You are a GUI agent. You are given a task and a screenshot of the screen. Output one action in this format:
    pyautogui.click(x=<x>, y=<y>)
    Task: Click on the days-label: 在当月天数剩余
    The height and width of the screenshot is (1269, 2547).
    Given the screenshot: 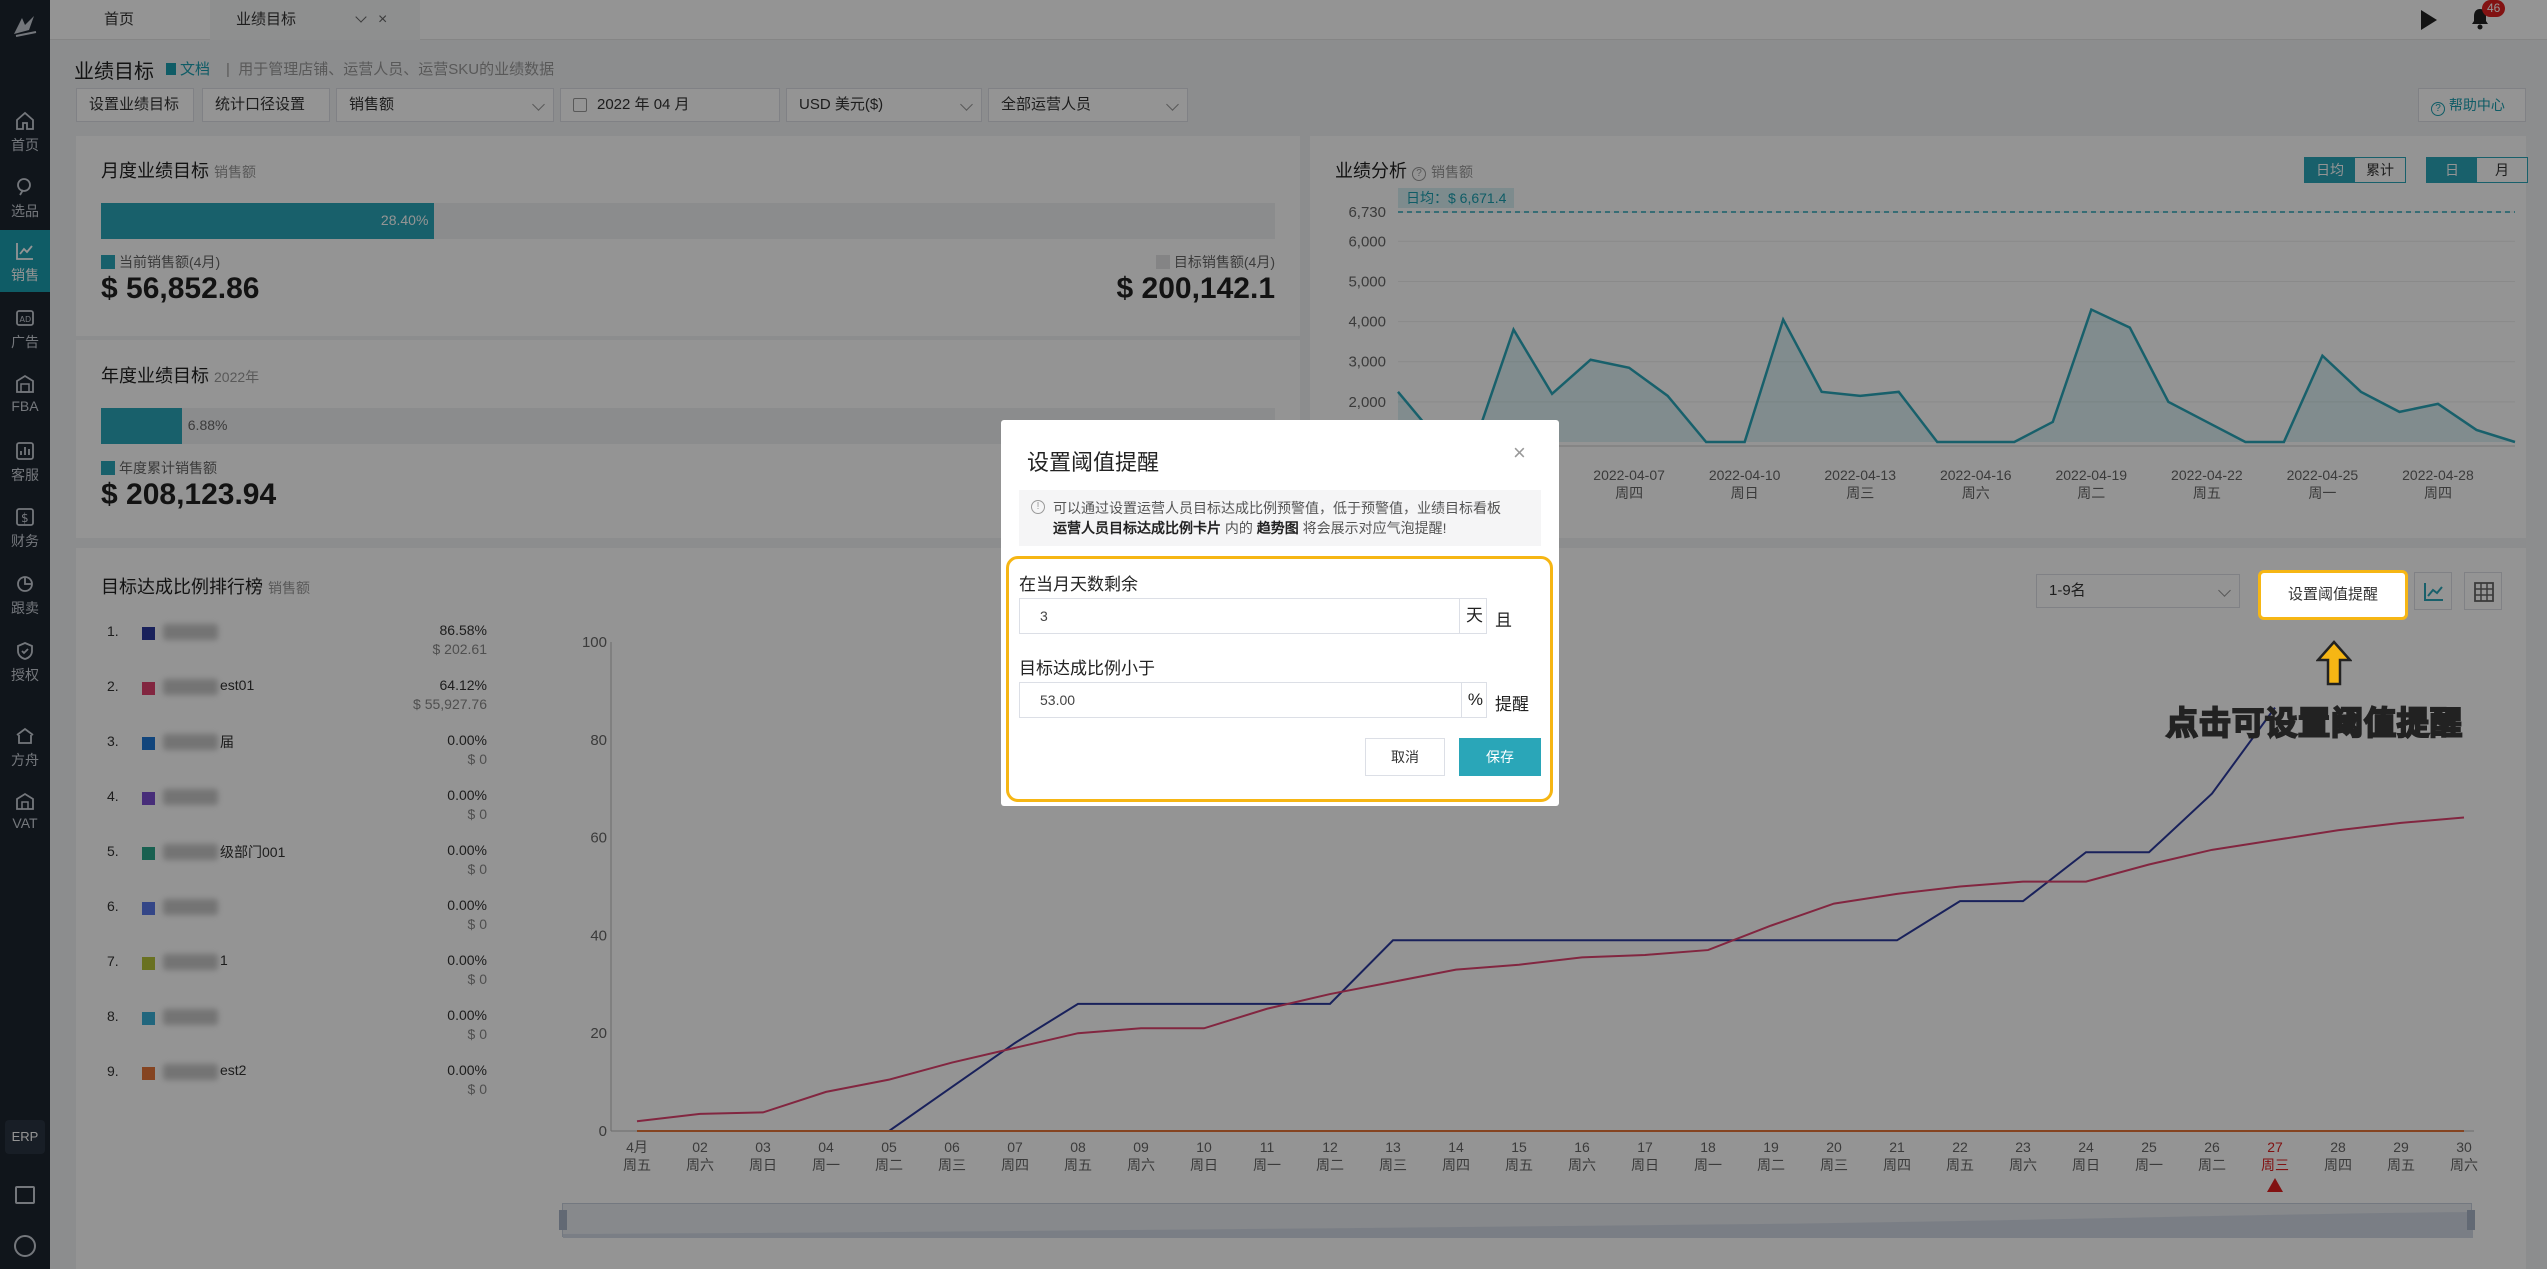 What is the action you would take?
    pyautogui.click(x=1078, y=584)
    